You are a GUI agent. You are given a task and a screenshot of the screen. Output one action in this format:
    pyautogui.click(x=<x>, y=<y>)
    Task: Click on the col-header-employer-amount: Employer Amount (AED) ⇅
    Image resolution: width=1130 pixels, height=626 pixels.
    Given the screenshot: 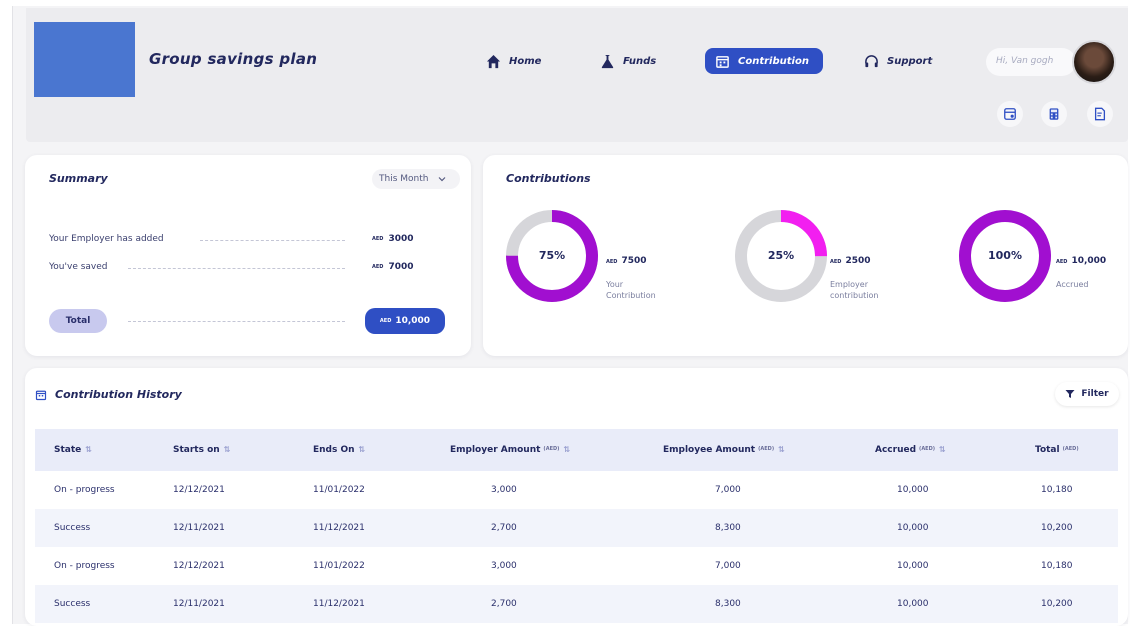 What is the action you would take?
    pyautogui.click(x=510, y=450)
    